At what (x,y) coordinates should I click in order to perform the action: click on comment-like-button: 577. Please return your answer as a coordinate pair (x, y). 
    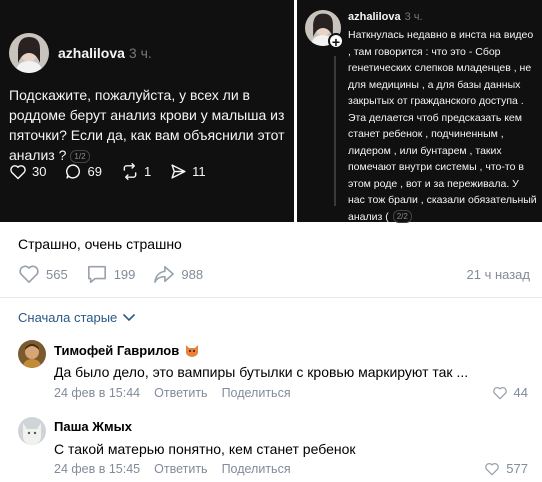
    Looking at the image, I should click on (506, 468).